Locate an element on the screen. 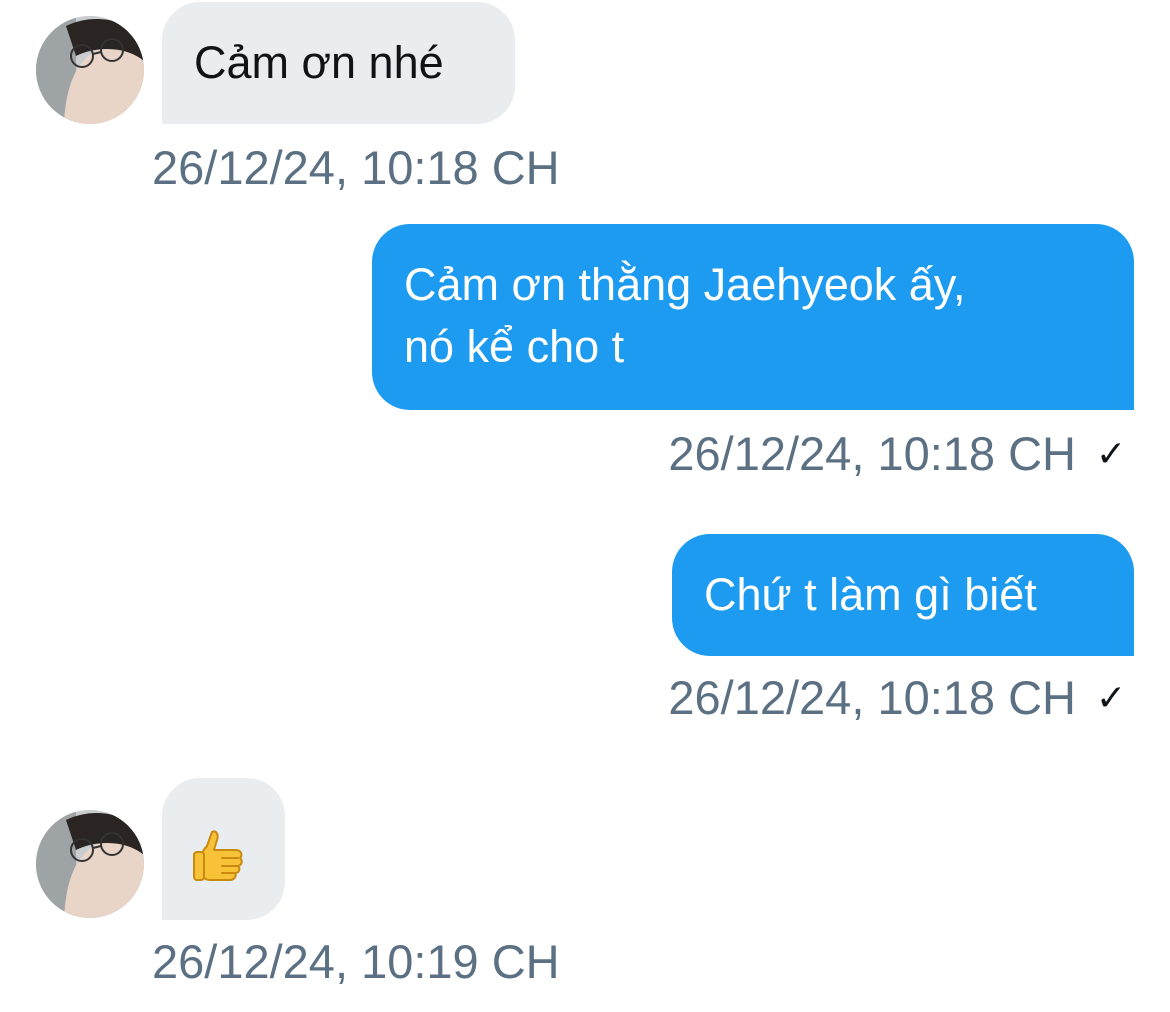  message-timestamp: 26/12/24, 10:19 CH is located at coordinates (356, 961).